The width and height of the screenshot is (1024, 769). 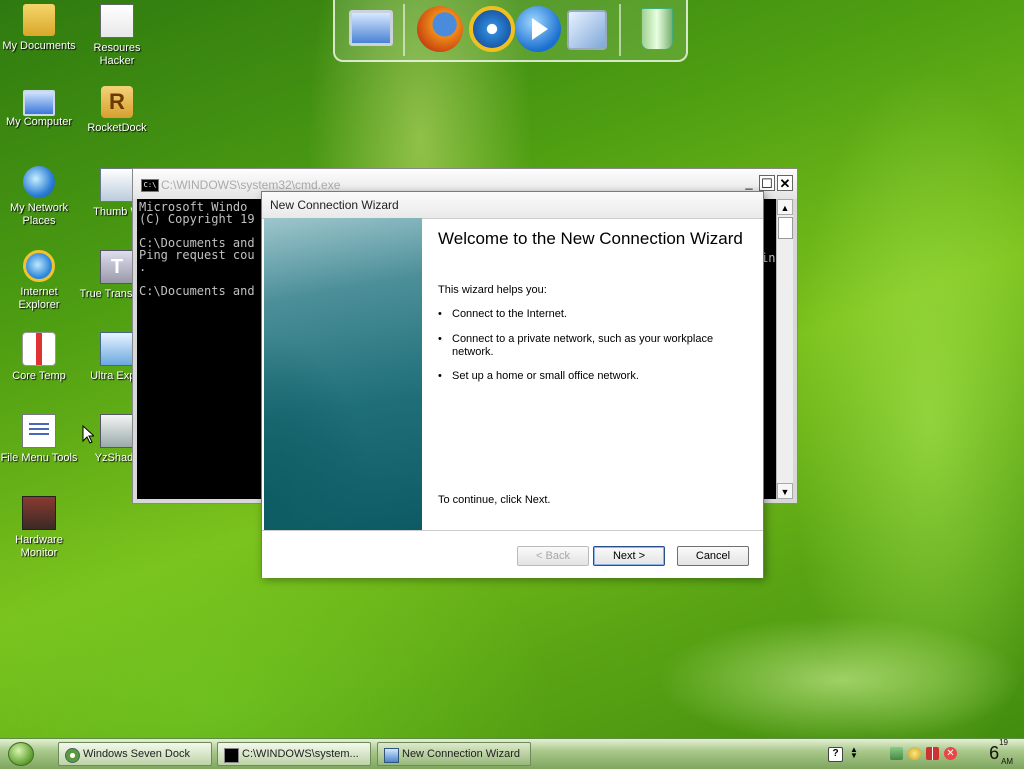 What do you see at coordinates (39, 458) in the screenshot?
I see `desktop-icon-label: File Menu Tools` at bounding box center [39, 458].